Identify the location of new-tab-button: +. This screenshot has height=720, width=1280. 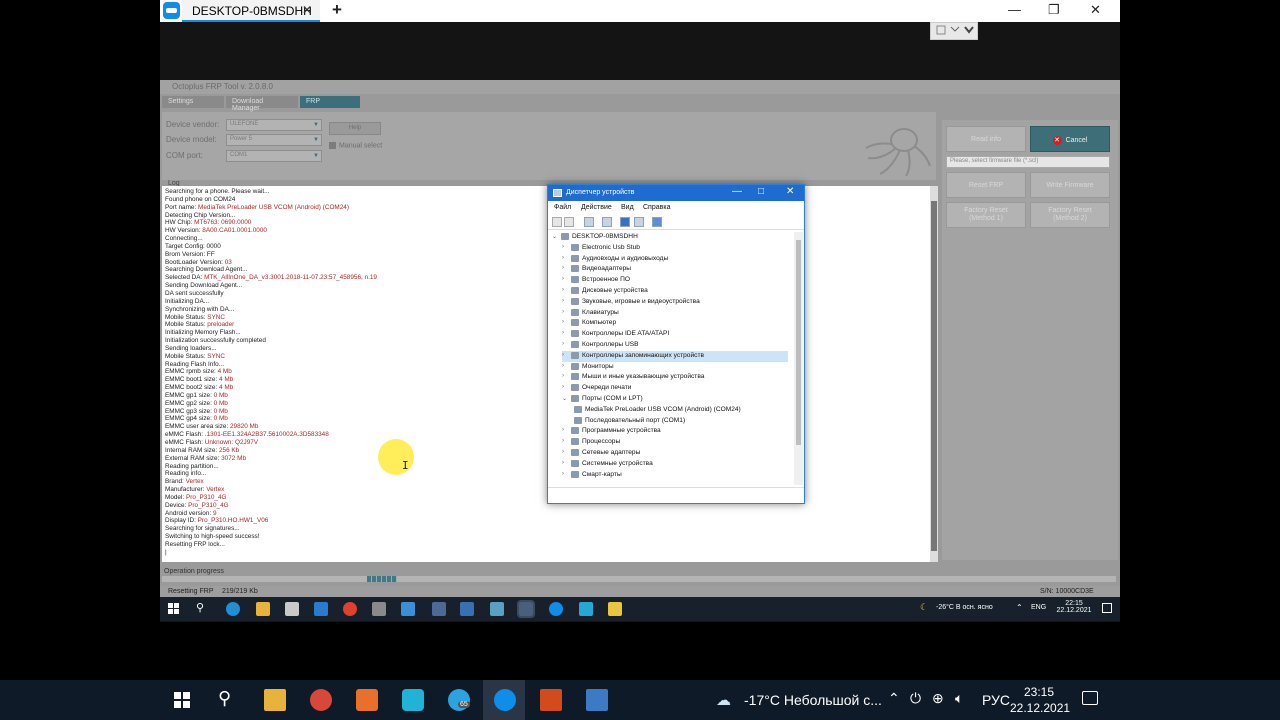
(337, 10).